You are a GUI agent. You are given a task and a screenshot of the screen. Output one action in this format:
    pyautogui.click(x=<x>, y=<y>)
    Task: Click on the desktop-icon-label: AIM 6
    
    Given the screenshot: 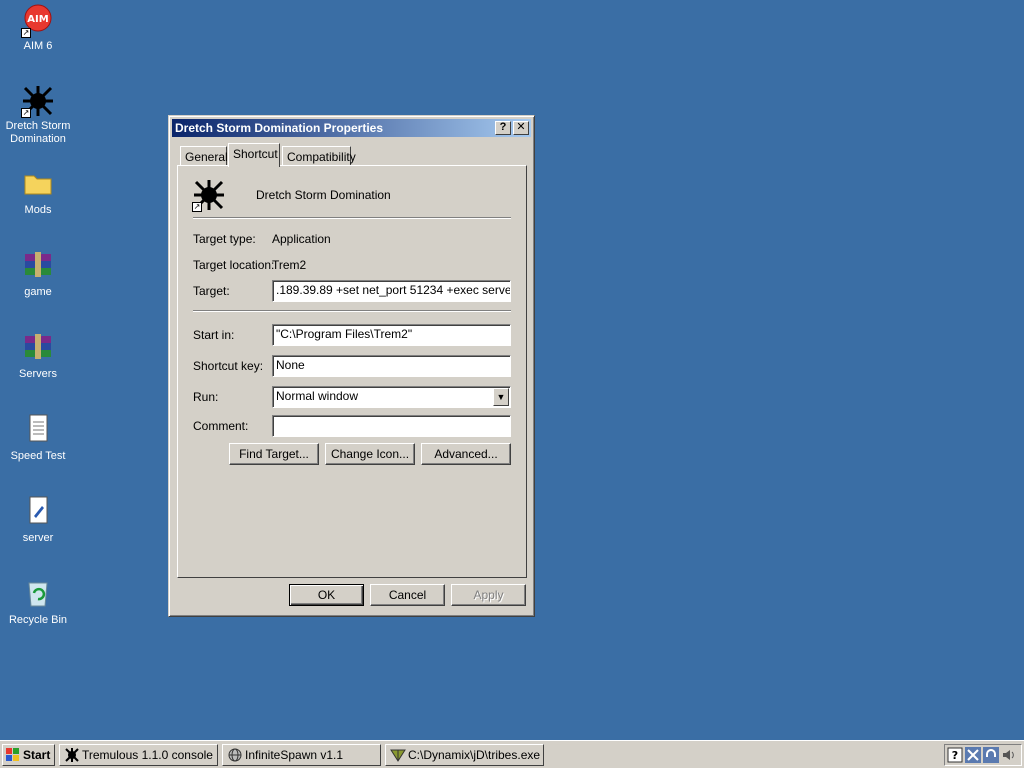 What is the action you would take?
    pyautogui.click(x=38, y=46)
    